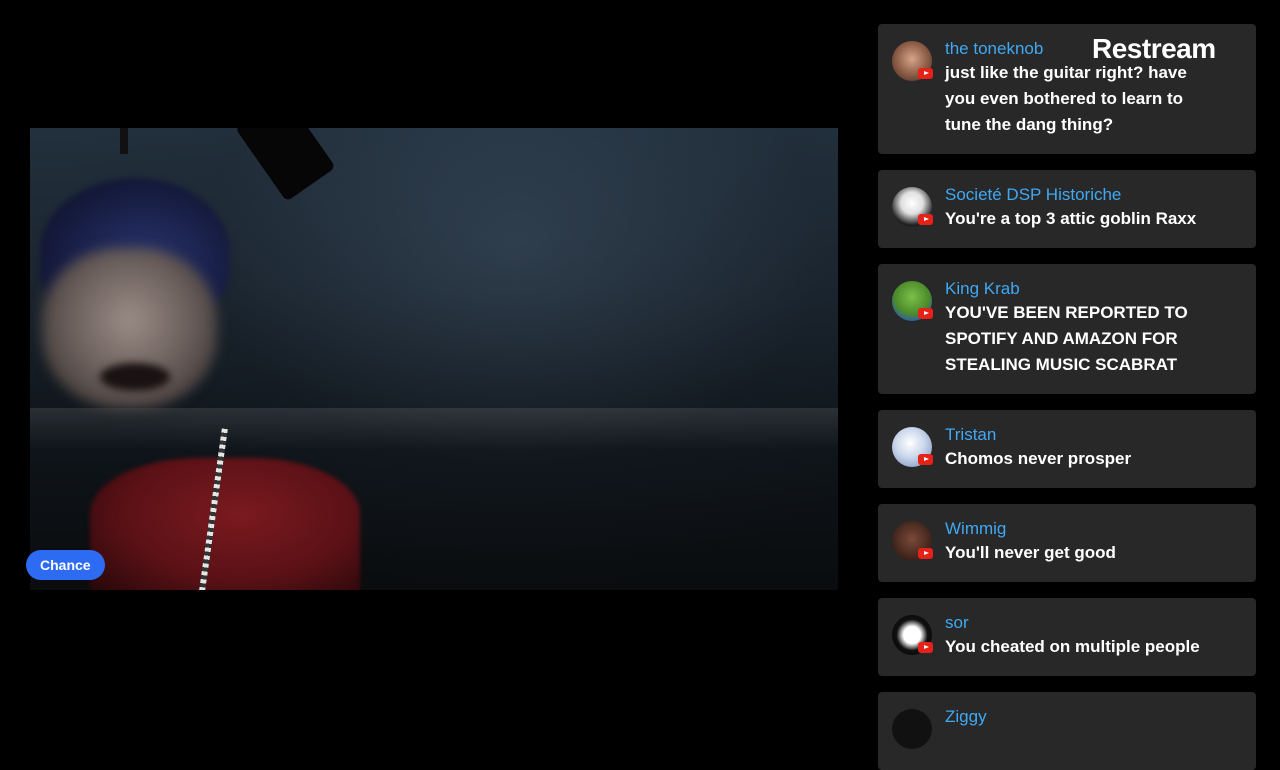 This screenshot has height=770, width=1280. Describe the element at coordinates (1154, 48) in the screenshot. I see `restream-logo: Restream` at that location.